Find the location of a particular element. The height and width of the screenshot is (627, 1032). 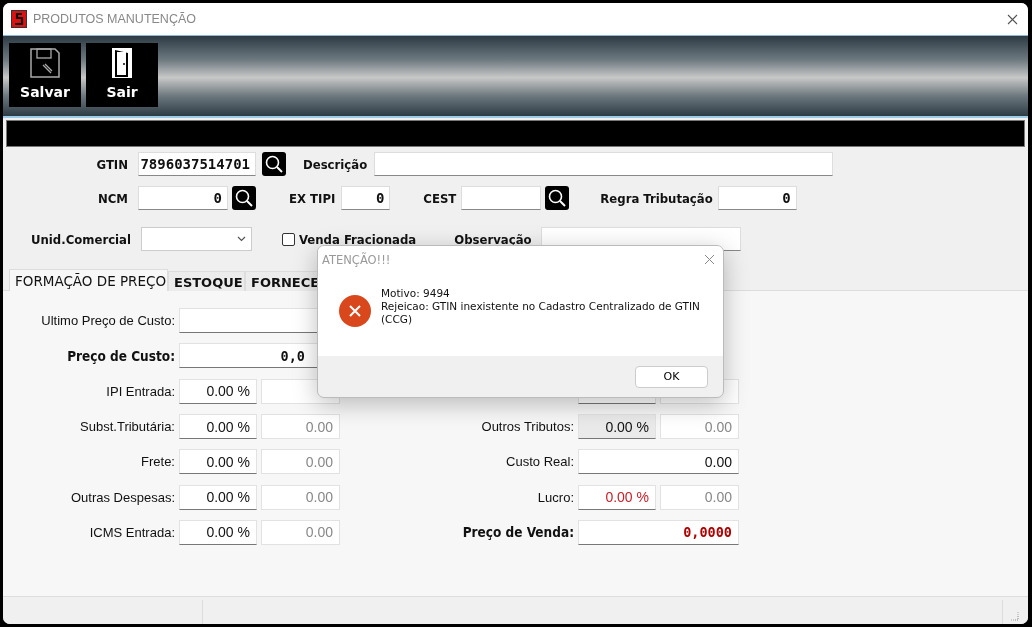

field-label: ICMS Entrada: is located at coordinates (132, 532).